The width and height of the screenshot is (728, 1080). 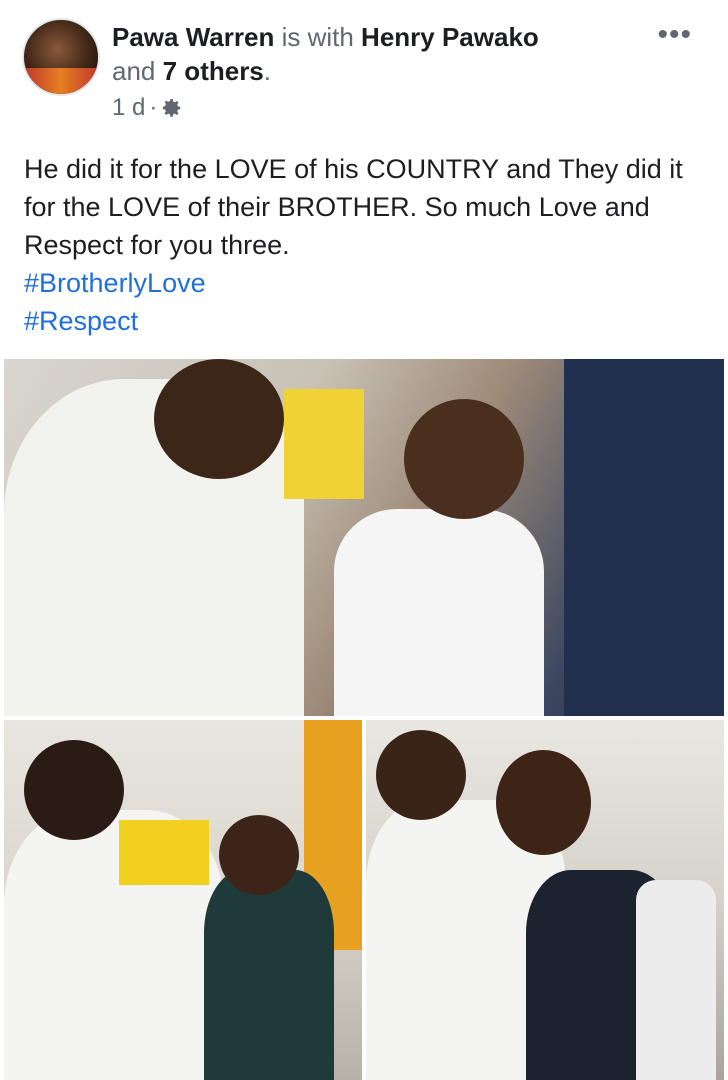 What do you see at coordinates (147, 108) in the screenshot?
I see `post-meta: 1 d ·` at bounding box center [147, 108].